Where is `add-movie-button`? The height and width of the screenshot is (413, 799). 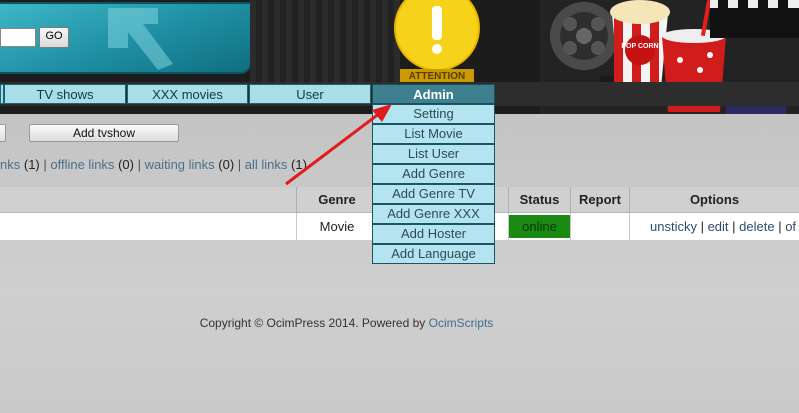
add-movie-button is located at coordinates (3, 133).